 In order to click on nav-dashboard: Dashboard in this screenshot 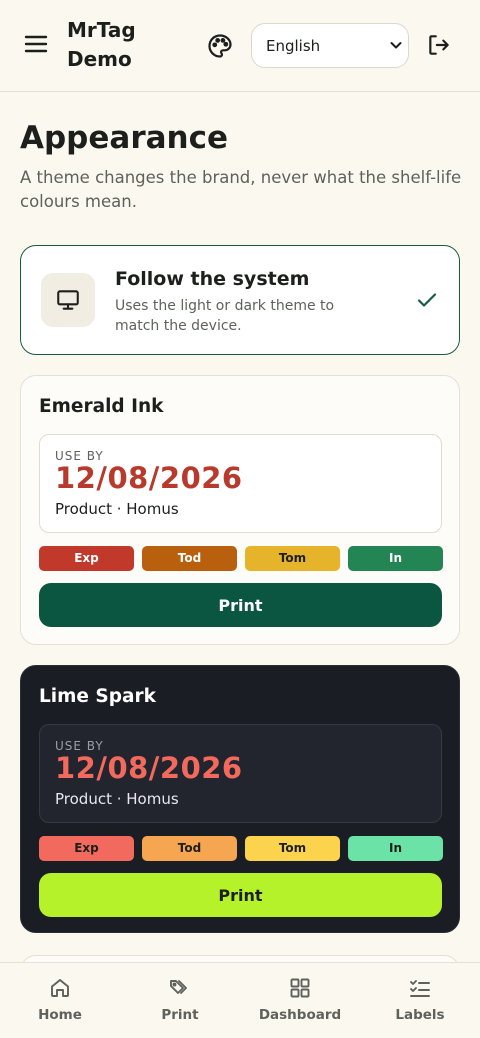, I will do `click(300, 1000)`.